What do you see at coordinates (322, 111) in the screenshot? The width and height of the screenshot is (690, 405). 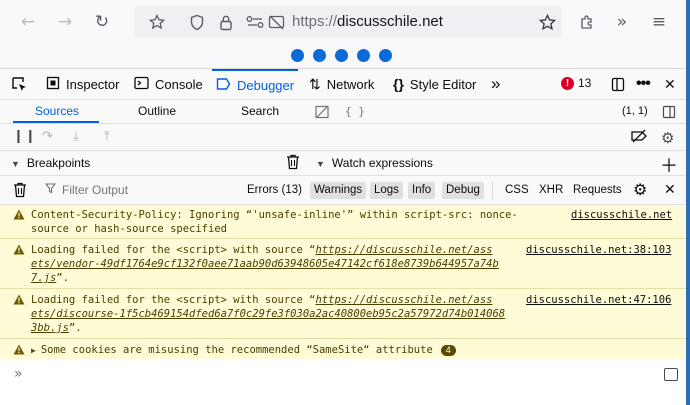 I see `pretty-print-icon` at bounding box center [322, 111].